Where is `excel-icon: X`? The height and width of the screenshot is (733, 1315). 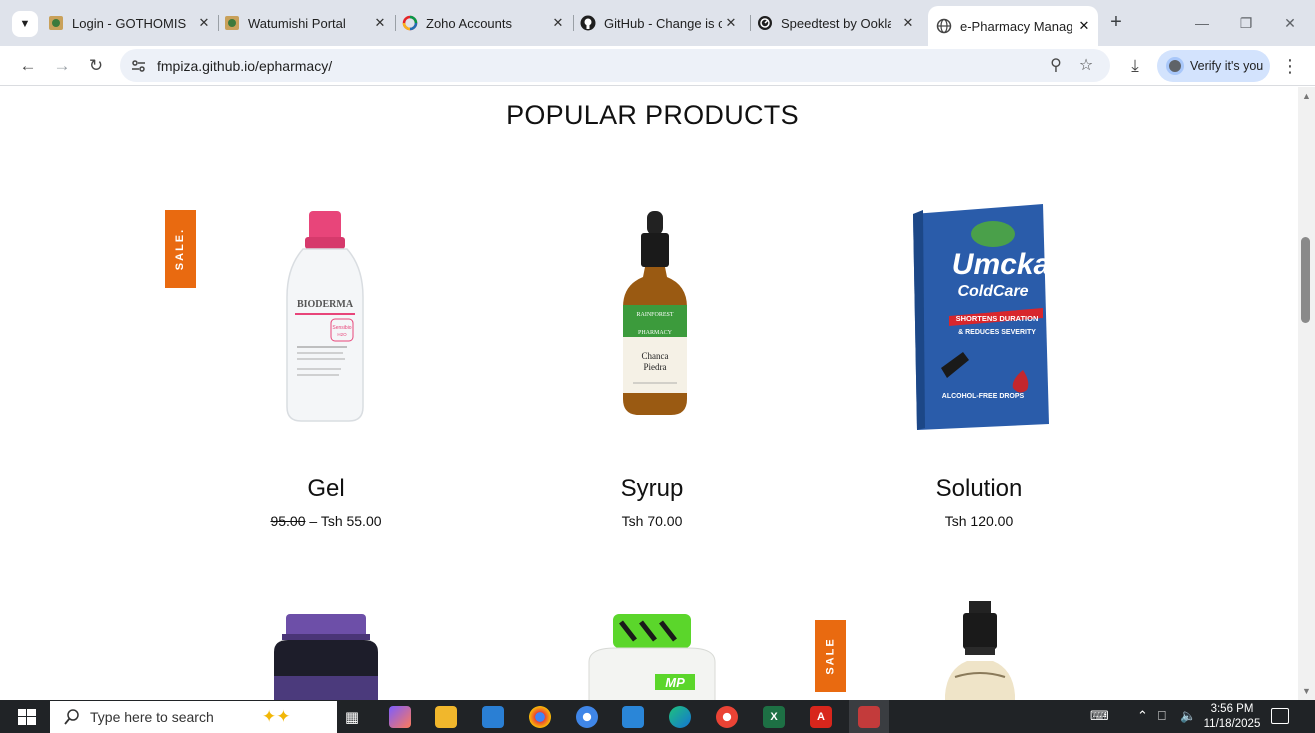
excel-icon: X is located at coordinates (774, 717).